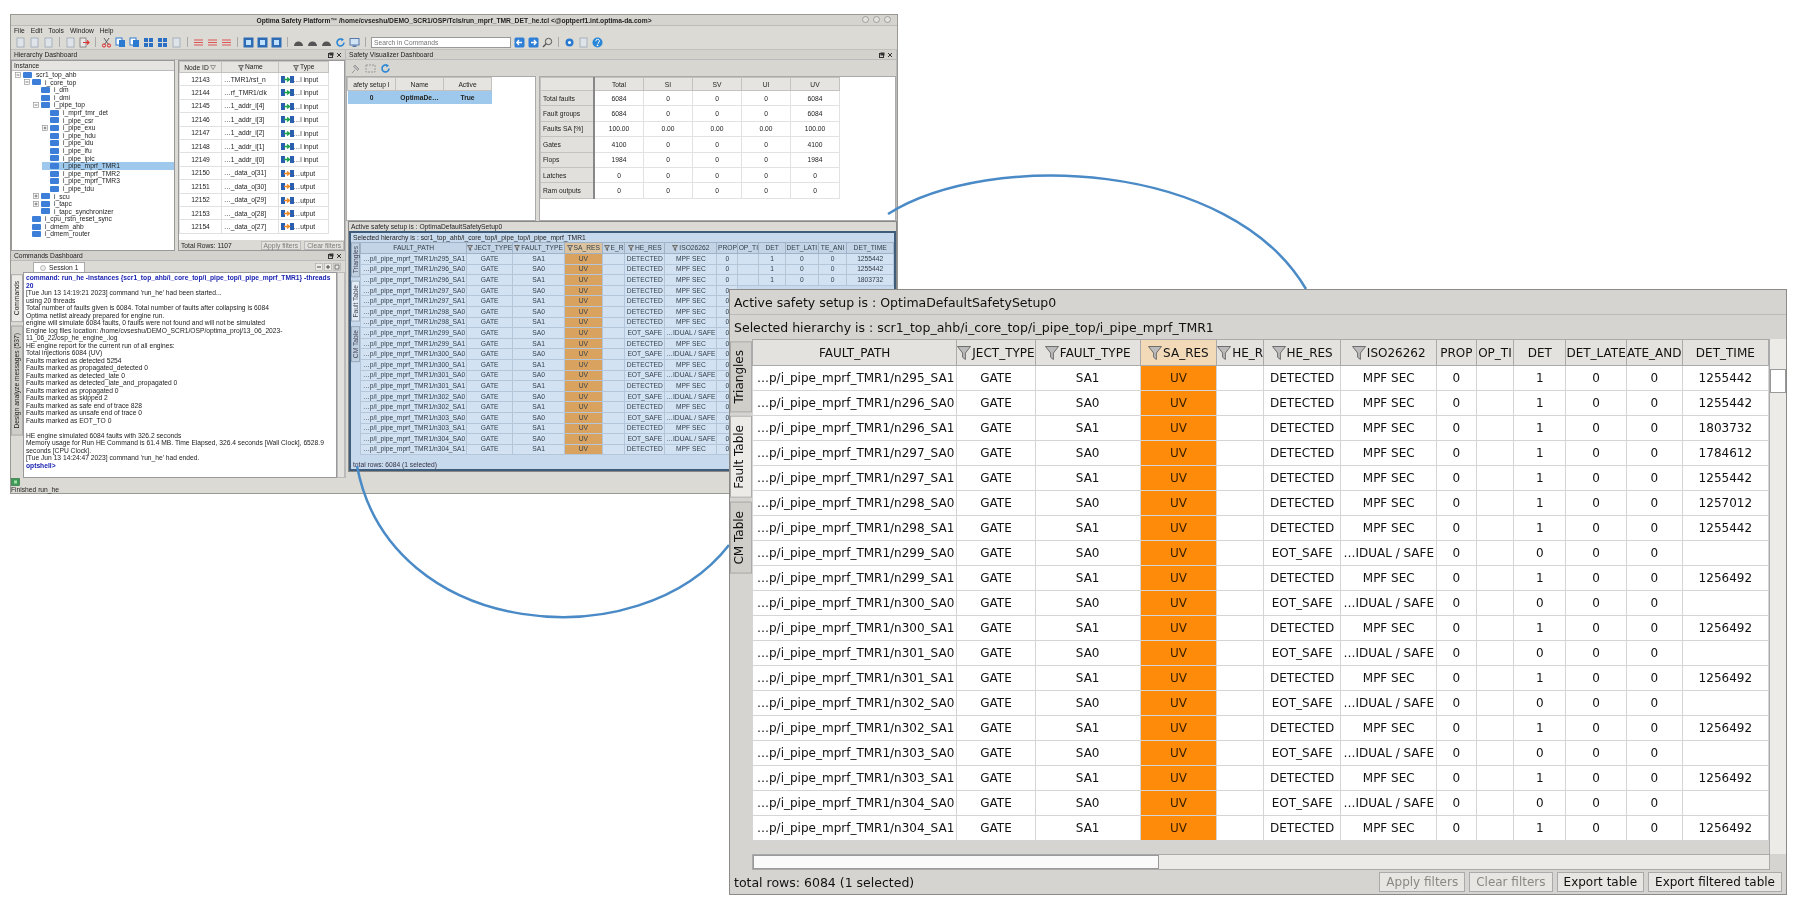 The width and height of the screenshot is (1797, 910). I want to click on column-header: DET_LATE, so click(1596, 352).